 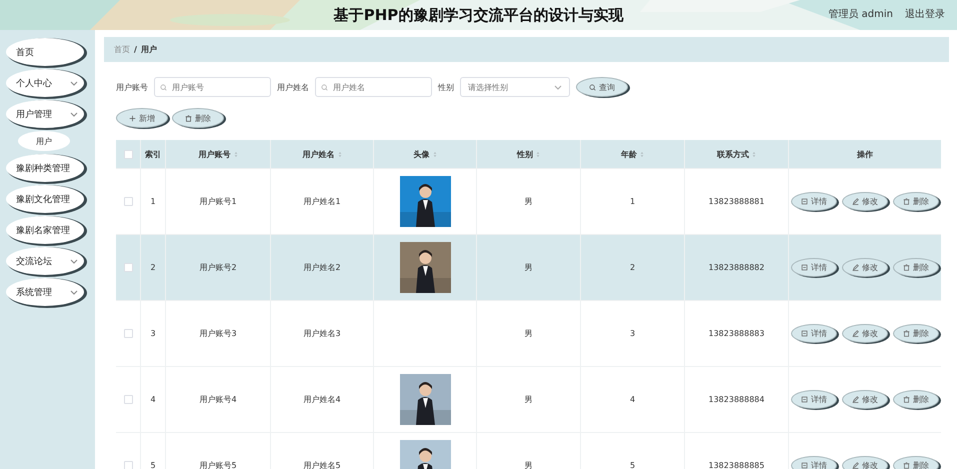 What do you see at coordinates (322, 333) in the screenshot?
I see `table-cell: 用户姓名3` at bounding box center [322, 333].